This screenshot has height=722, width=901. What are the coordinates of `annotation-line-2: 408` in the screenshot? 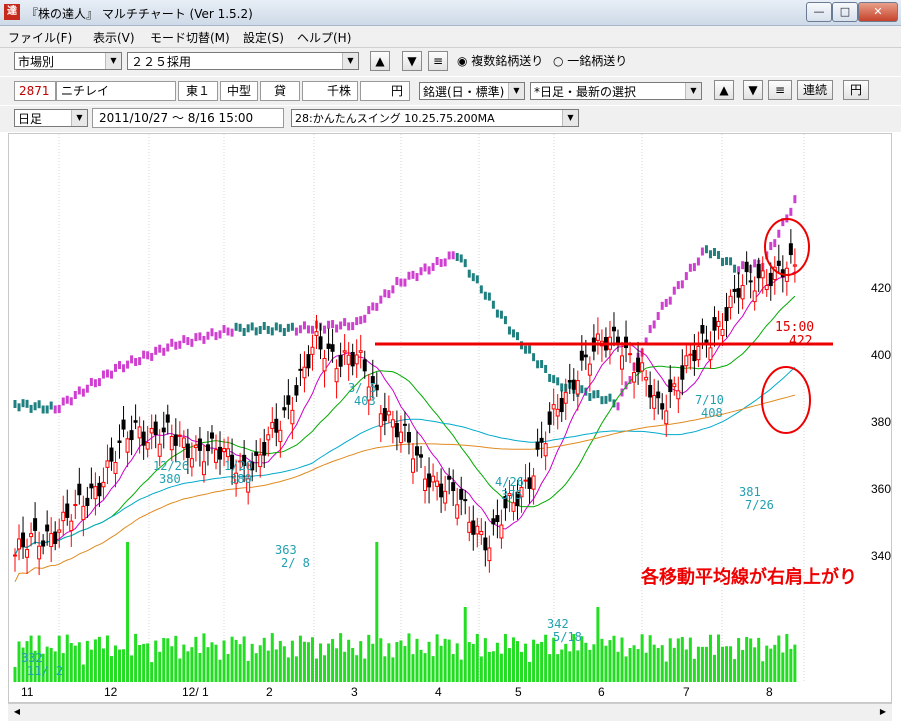 It's located at (712, 413).